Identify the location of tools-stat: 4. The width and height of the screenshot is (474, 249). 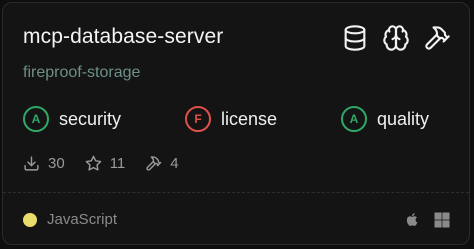
(162, 163).